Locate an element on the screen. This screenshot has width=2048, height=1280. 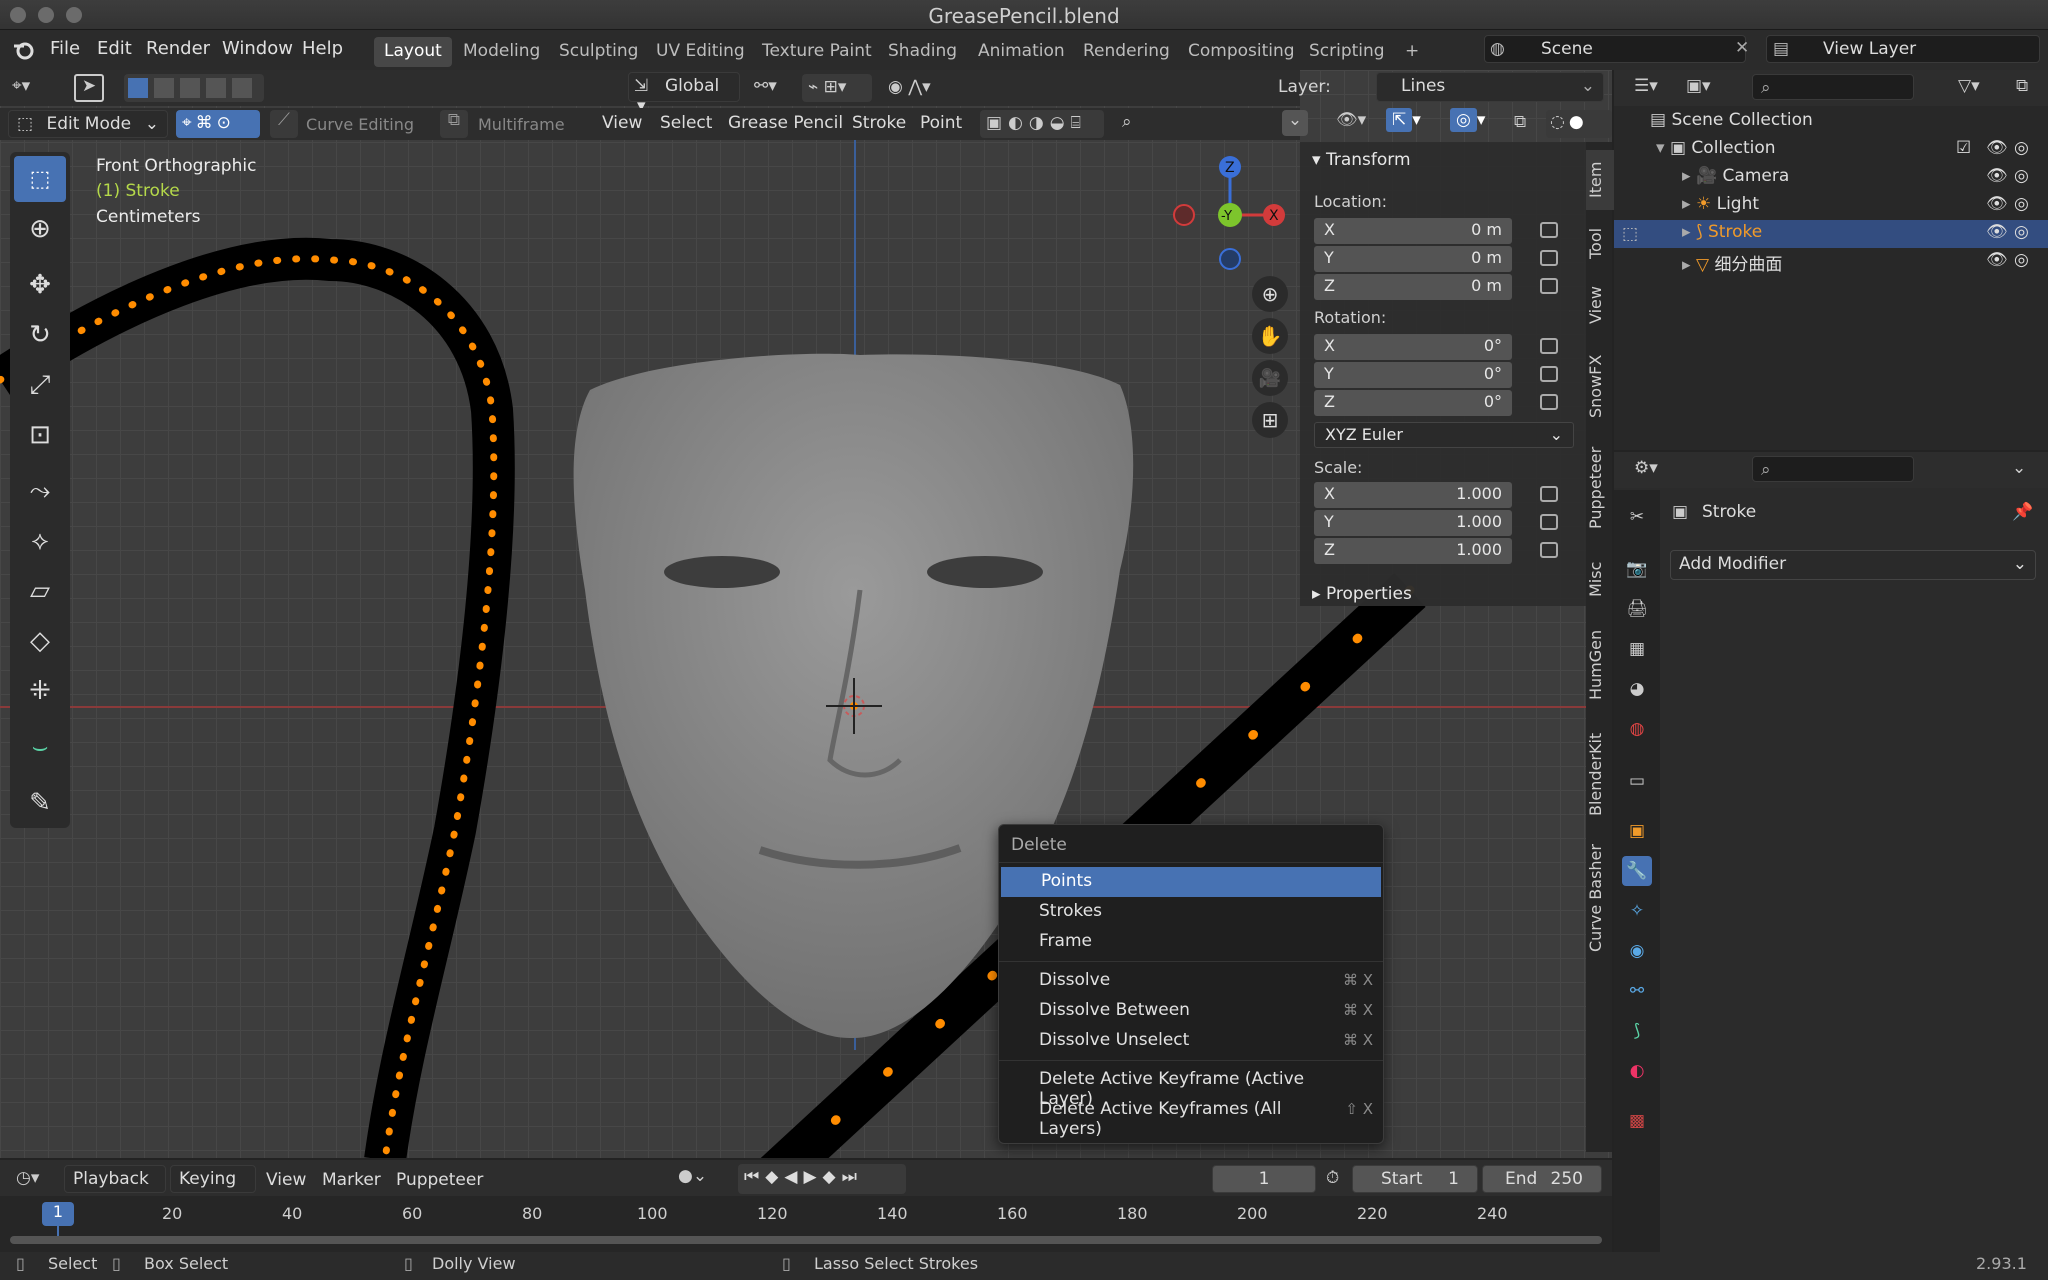
menu-item-frame: Frame is located at coordinates (1191, 942).